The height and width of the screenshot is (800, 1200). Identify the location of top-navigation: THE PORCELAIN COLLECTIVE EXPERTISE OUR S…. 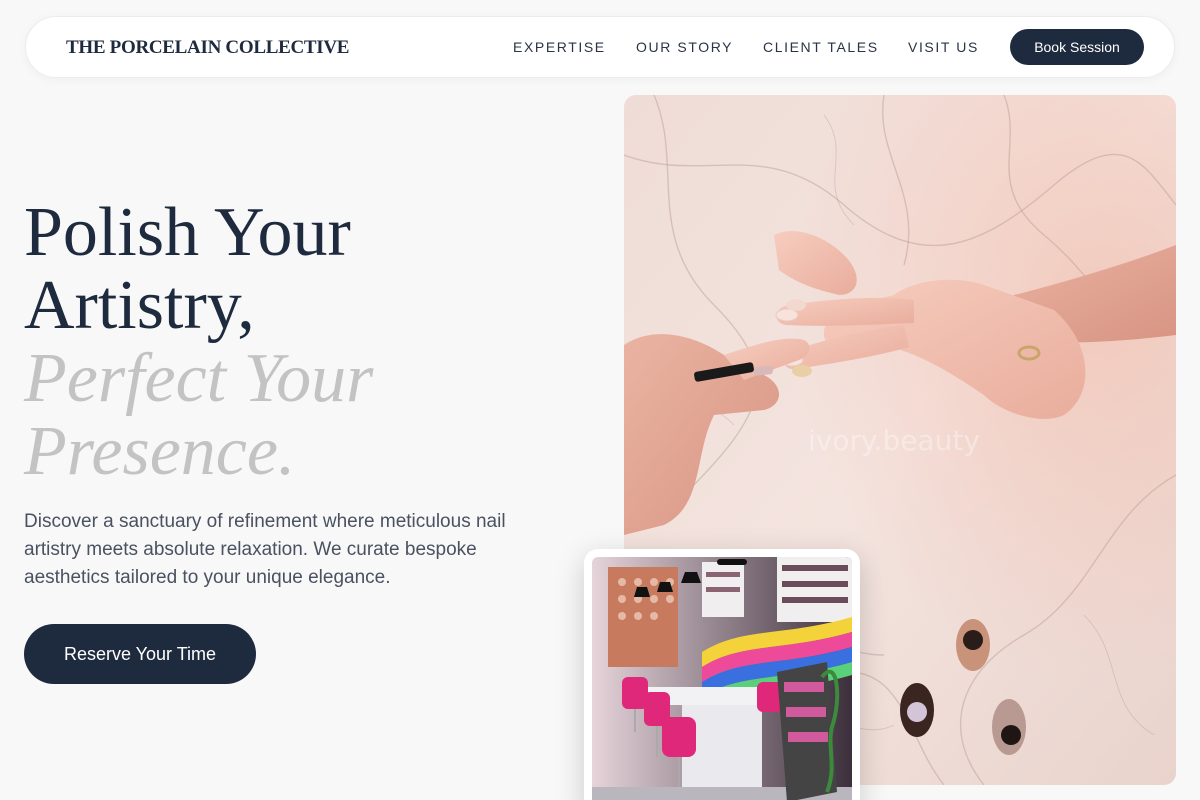
(600, 47).